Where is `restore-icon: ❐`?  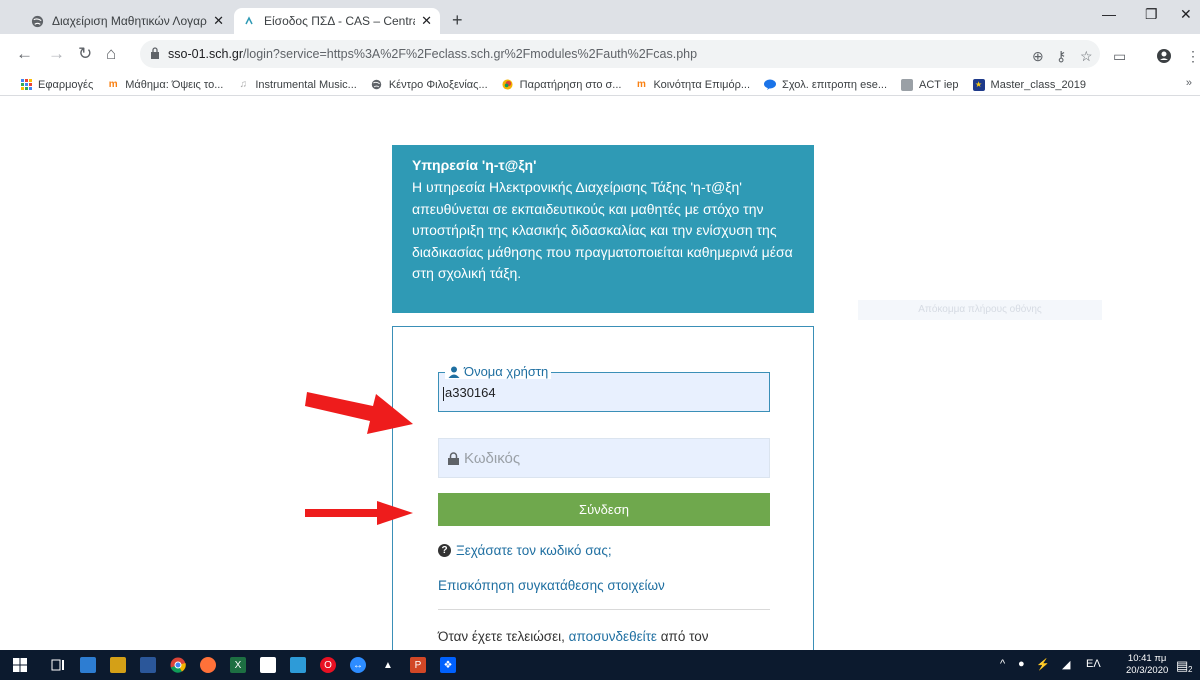 restore-icon: ❐ is located at coordinates (1151, 14).